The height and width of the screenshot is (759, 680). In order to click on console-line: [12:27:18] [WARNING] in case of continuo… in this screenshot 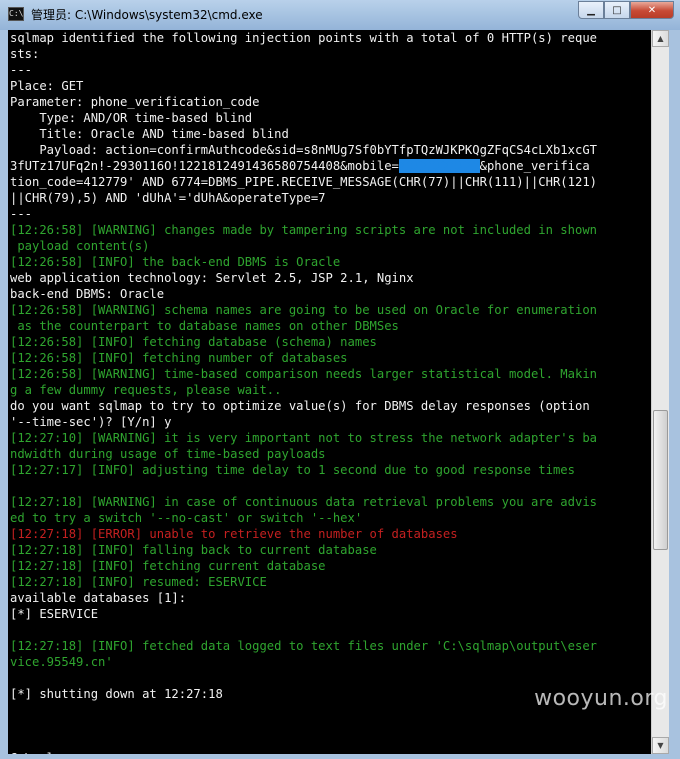, I will do `click(303, 502)`.